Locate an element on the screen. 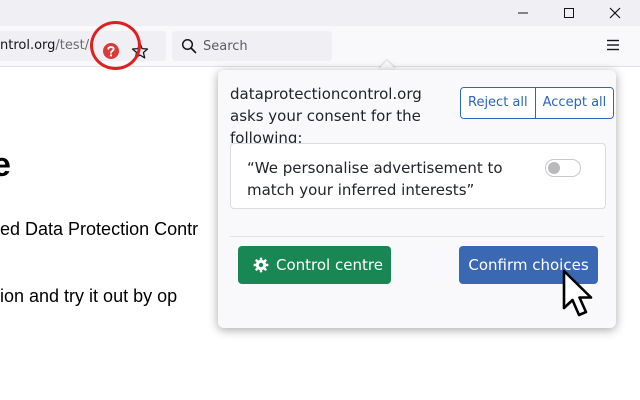 This screenshot has height=400, width=640. window-titlebar is located at coordinates (320, 13).